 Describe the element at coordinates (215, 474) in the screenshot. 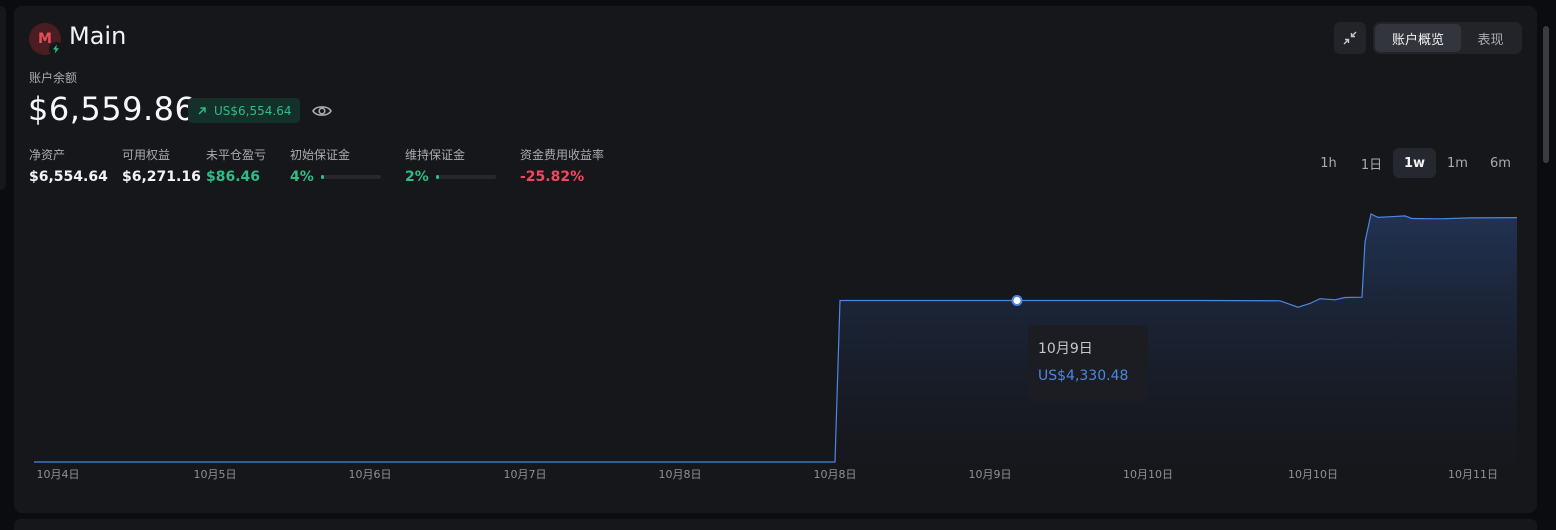

I see `x-tick-label: 10月5日` at that location.